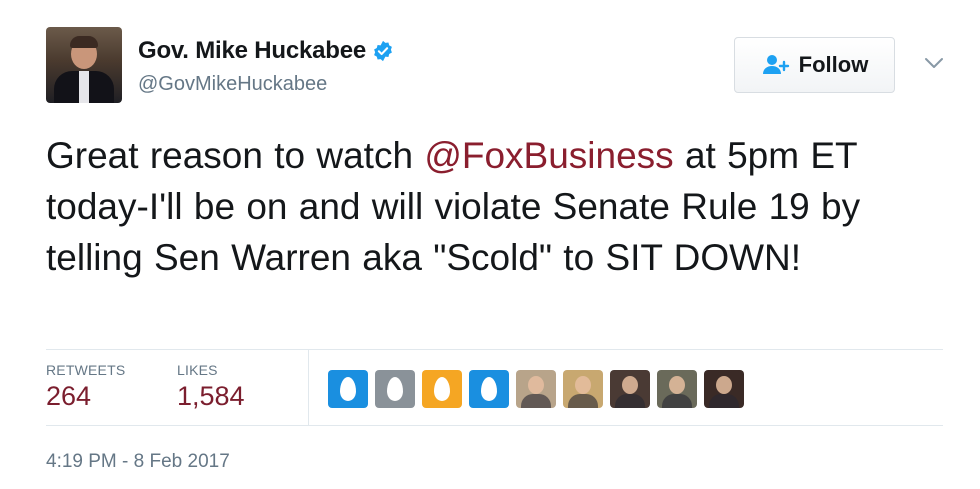  I want to click on add-user-icon, so click(775, 64).